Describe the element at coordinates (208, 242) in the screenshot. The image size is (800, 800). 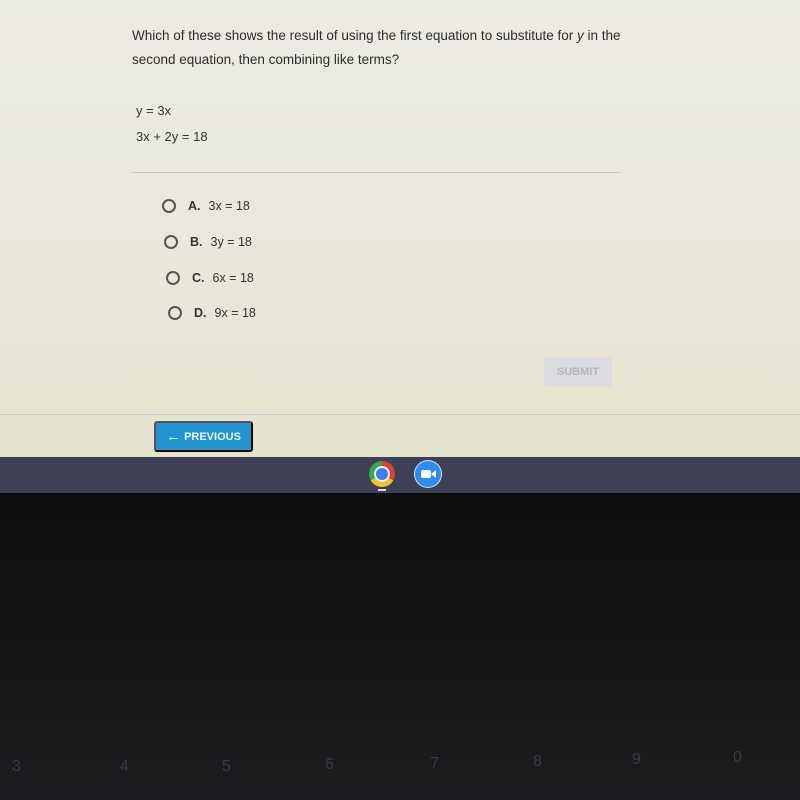
I see `option-b: B. 3y = 18` at that location.